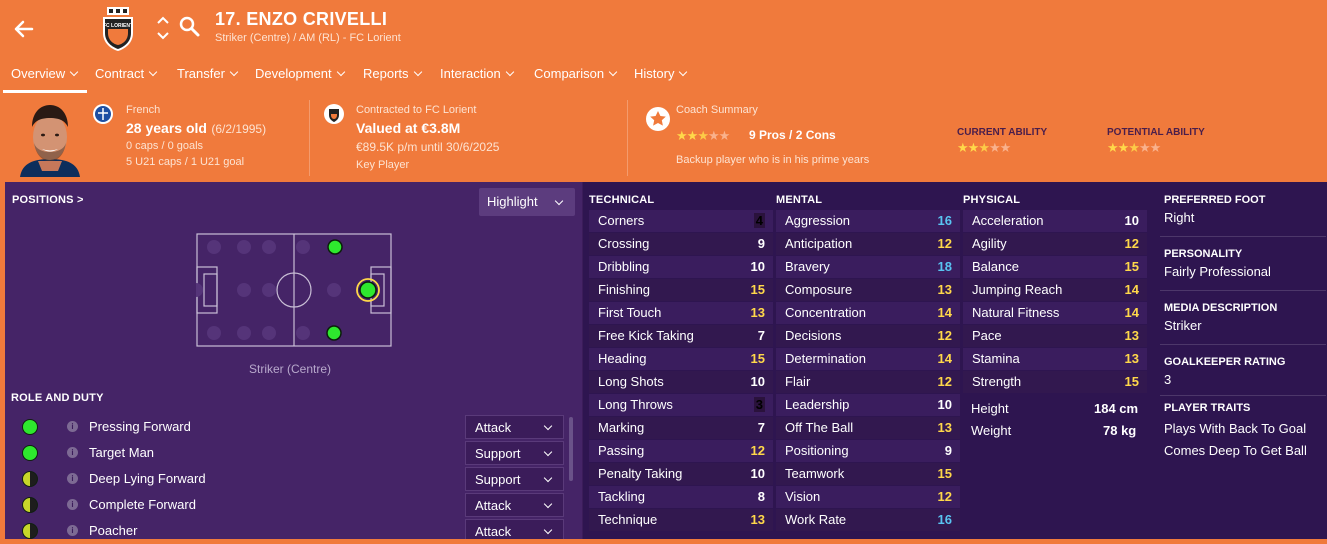 This screenshot has width=1327, height=544. What do you see at coordinates (630, 312) in the screenshot?
I see `attribute-name: First Touch` at bounding box center [630, 312].